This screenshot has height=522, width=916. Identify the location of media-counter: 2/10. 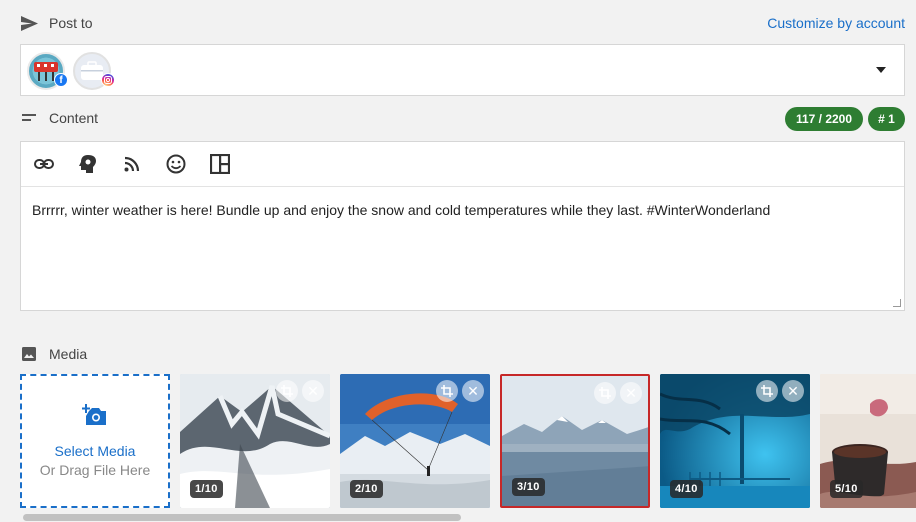
(366, 489).